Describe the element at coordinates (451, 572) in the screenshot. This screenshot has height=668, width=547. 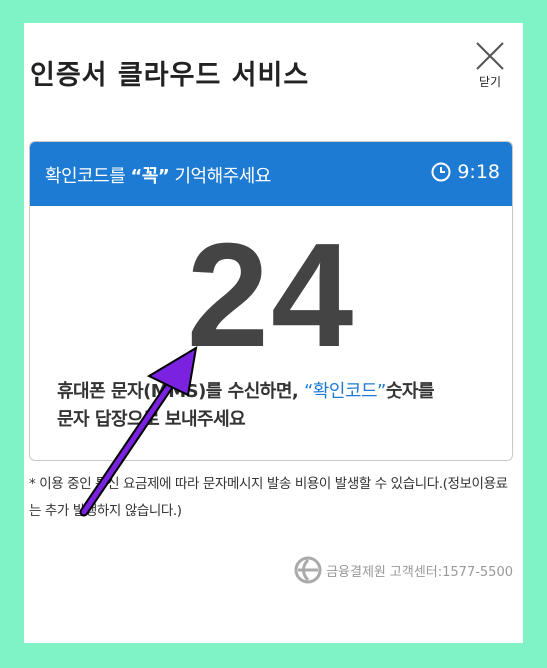
I see `footer-support: 고객센터:1577-5500` at that location.